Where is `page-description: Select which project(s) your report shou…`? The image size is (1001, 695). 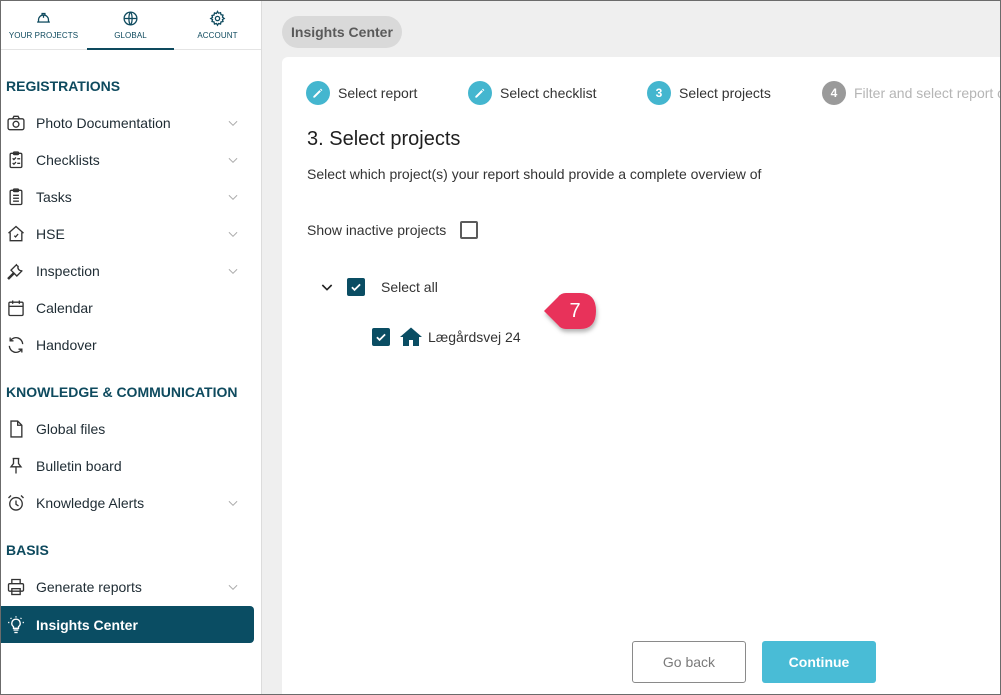 page-description: Select which project(s) your report shou… is located at coordinates (534, 174).